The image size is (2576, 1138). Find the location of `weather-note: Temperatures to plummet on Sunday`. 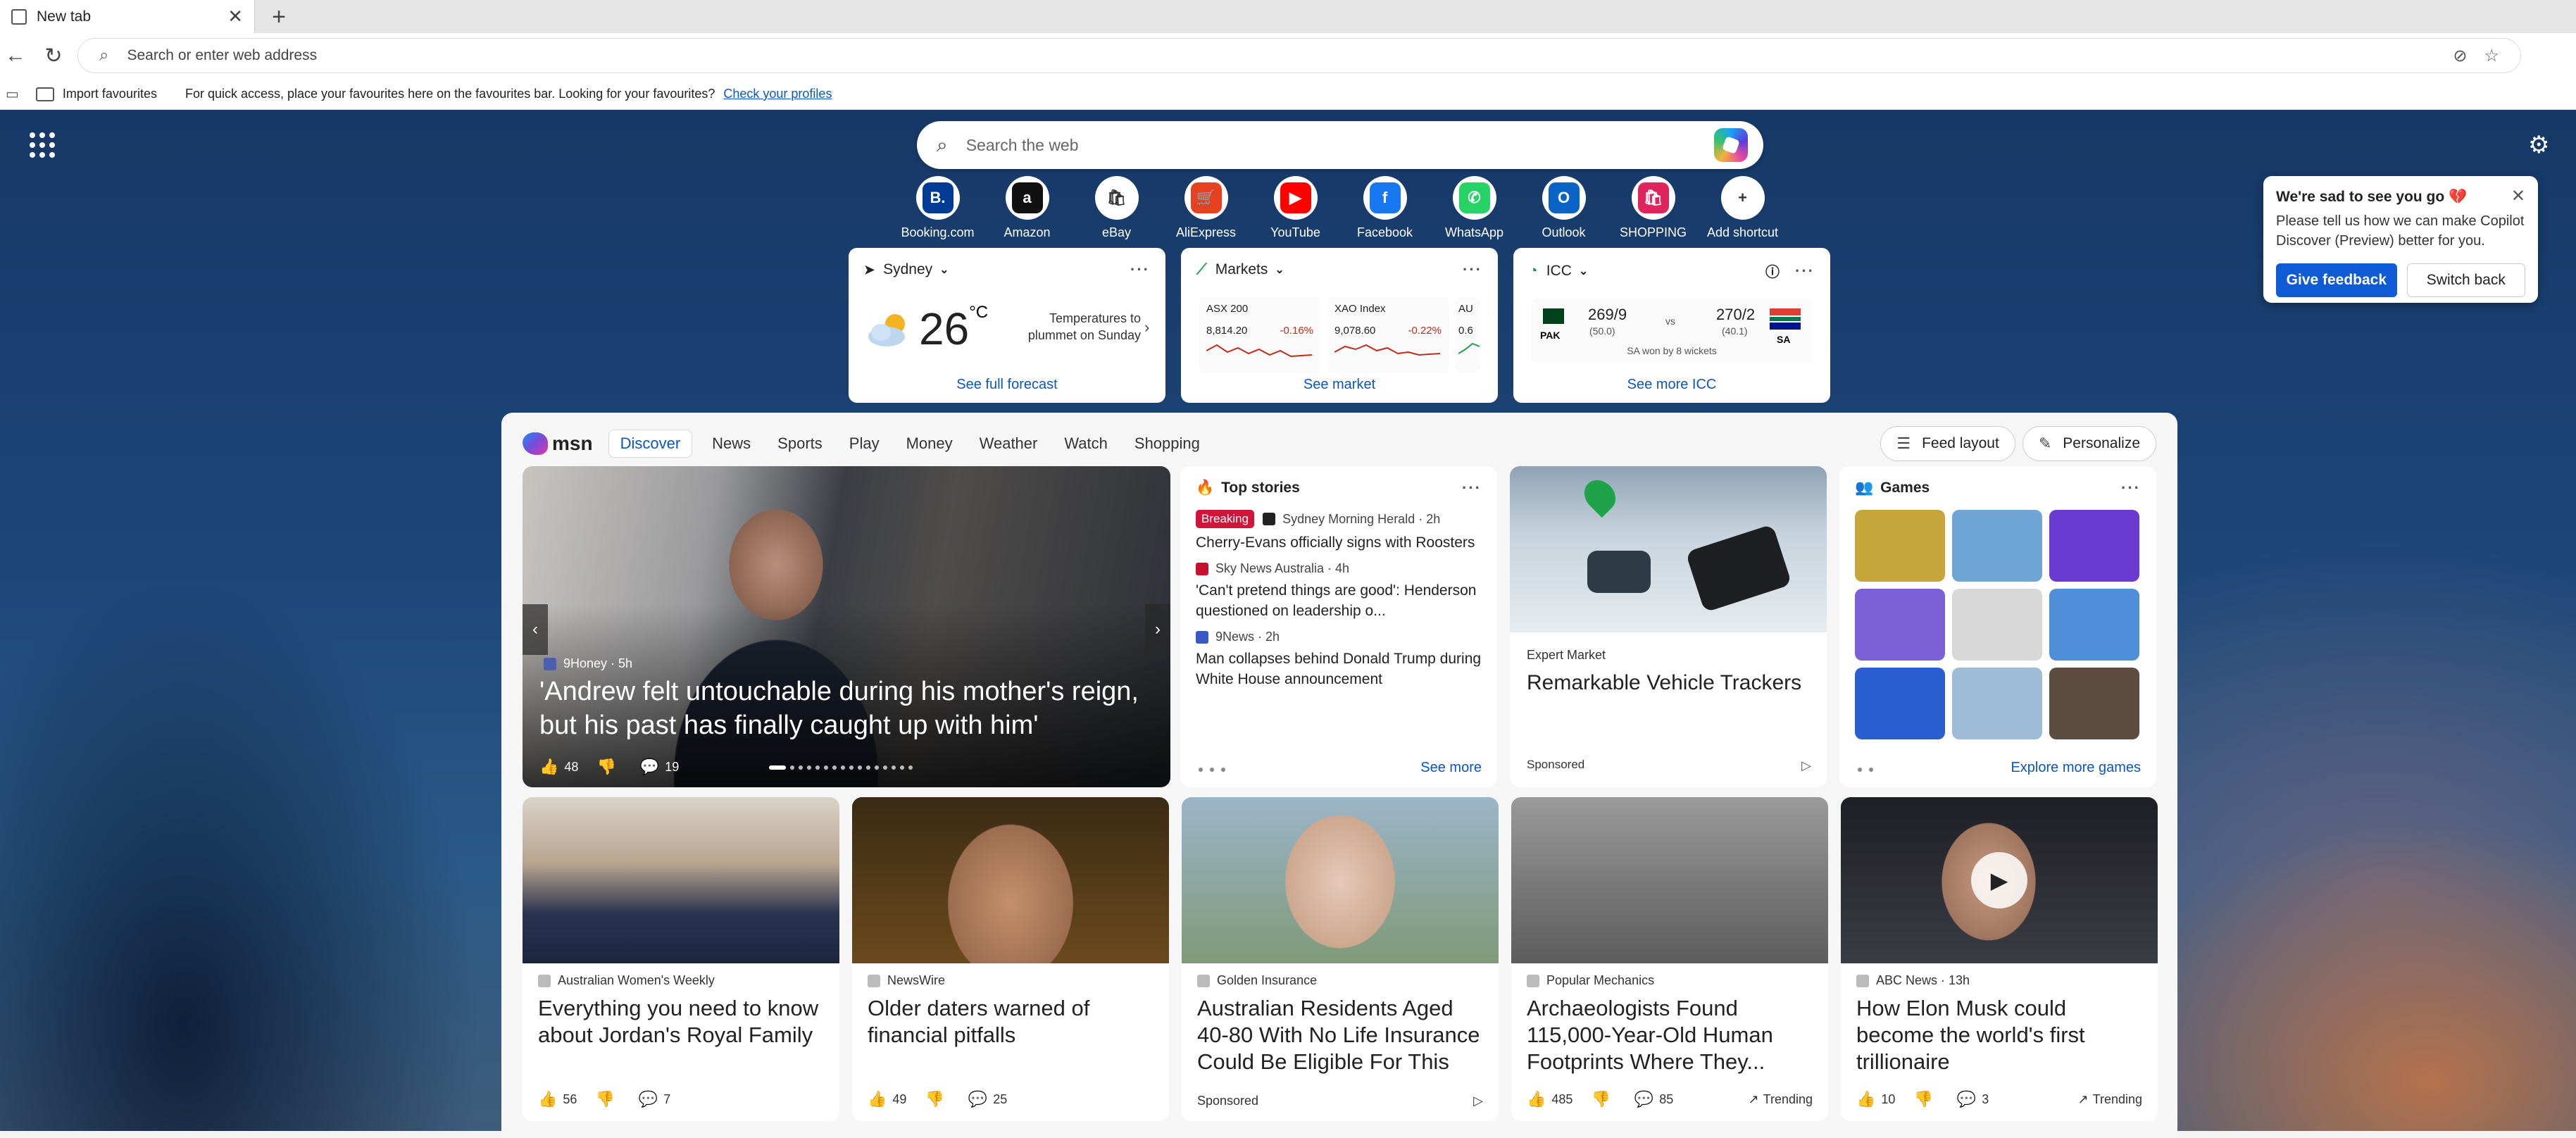

weather-note: Temperatures to plummet on Sunday is located at coordinates (1077, 327).